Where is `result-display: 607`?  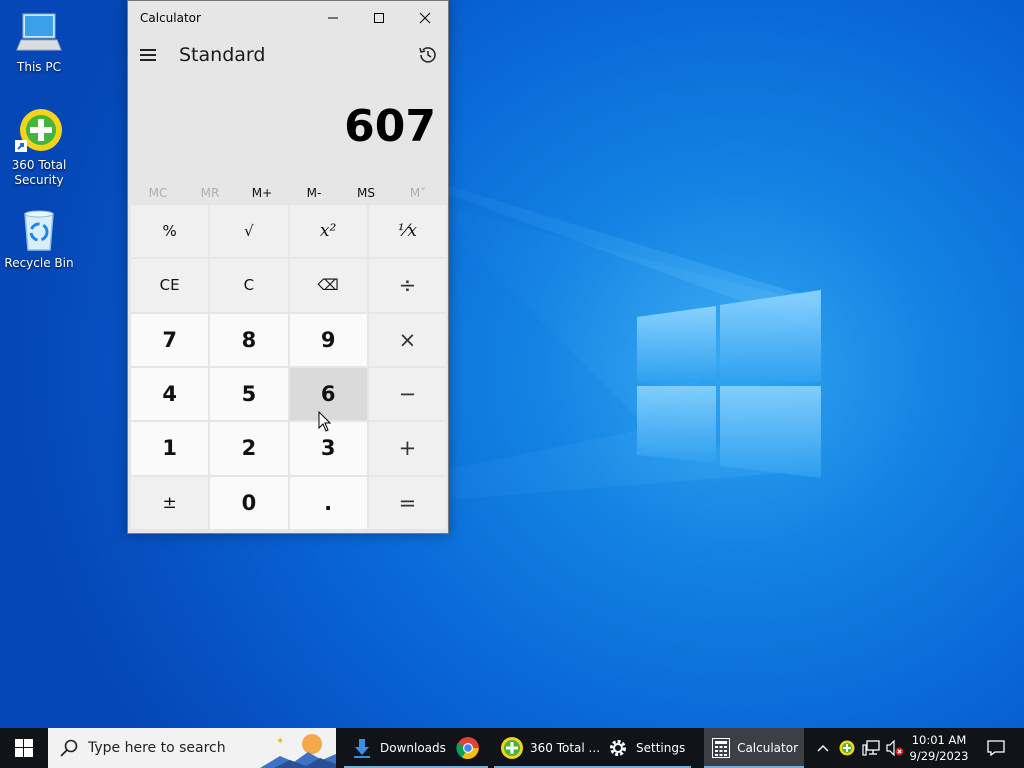 result-display: 607 is located at coordinates (288, 127).